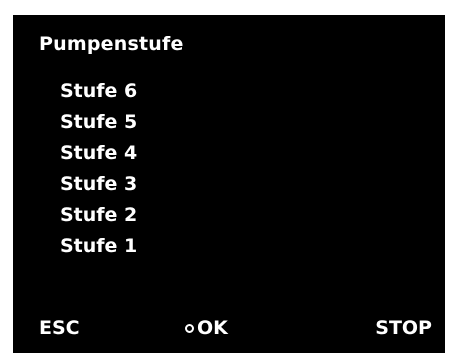 The width and height of the screenshot is (455, 358). What do you see at coordinates (98, 215) in the screenshot?
I see `menu-item-stufe-2: Stufe 2` at bounding box center [98, 215].